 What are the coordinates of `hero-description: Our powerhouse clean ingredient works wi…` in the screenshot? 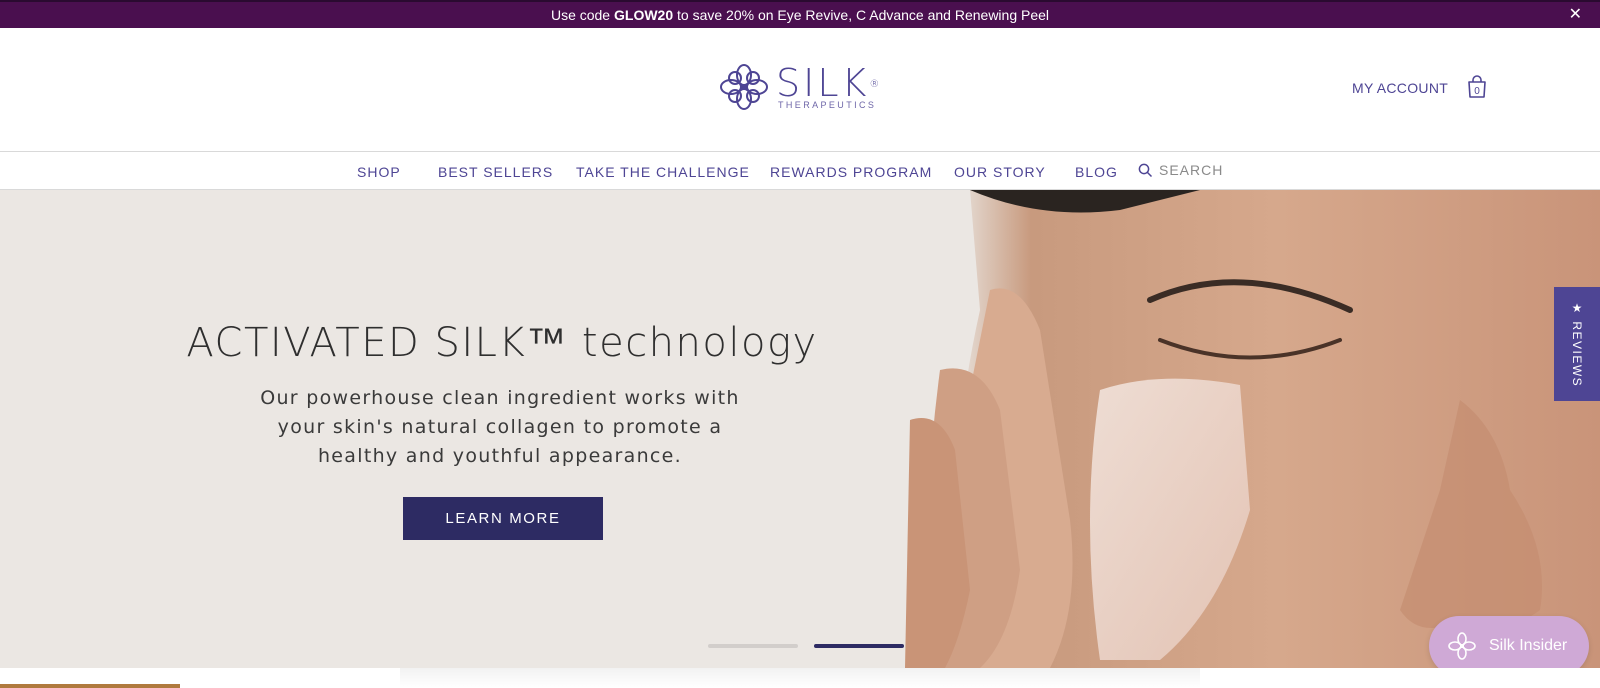 It's located at (500, 427).